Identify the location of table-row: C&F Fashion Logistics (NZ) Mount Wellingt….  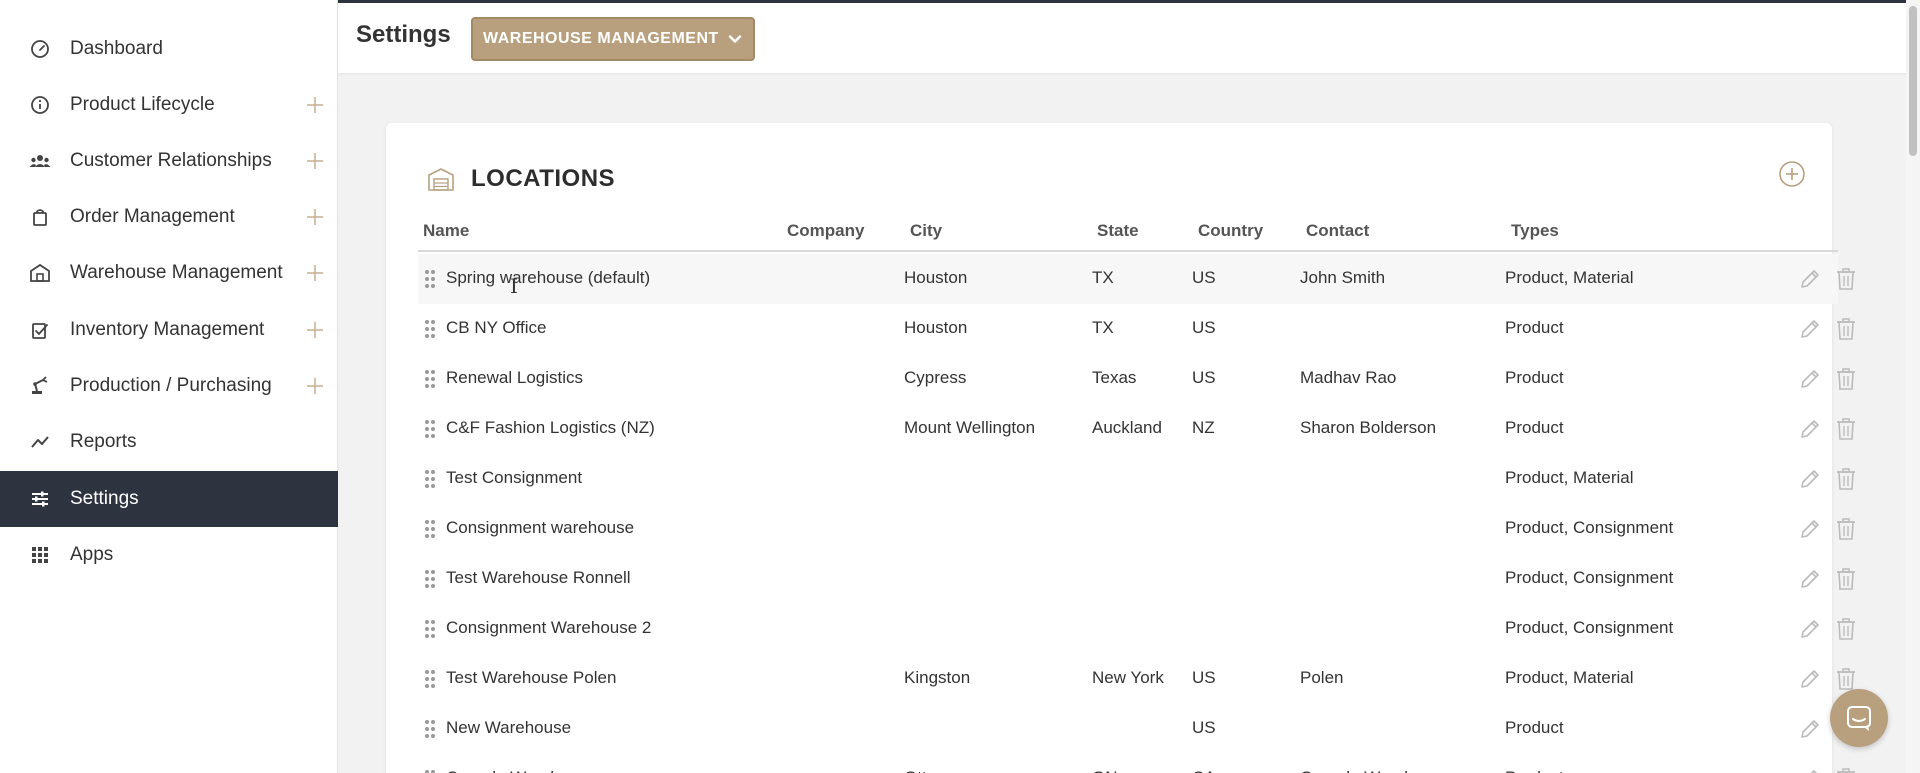
(1136, 429).